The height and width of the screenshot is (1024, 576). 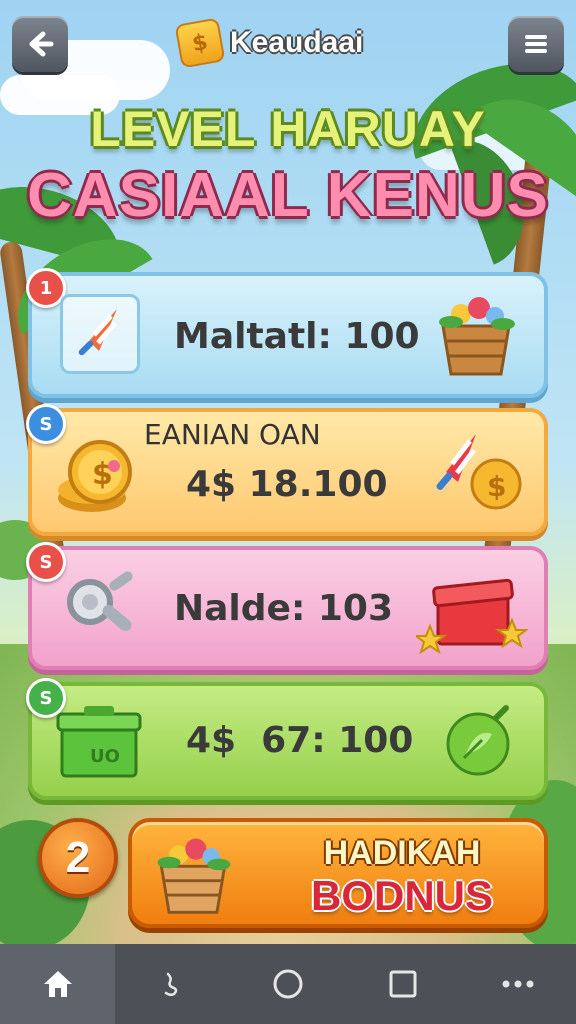 What do you see at coordinates (481, 741) in the screenshot?
I see `green-bomb-icon` at bounding box center [481, 741].